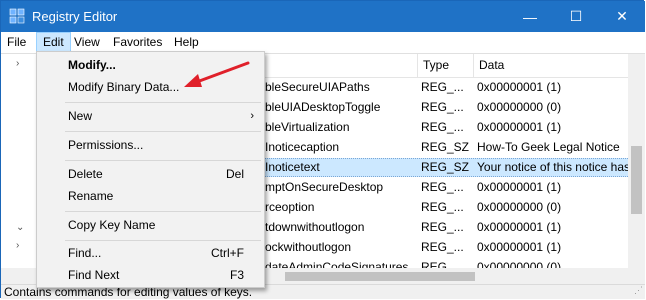 Image resolution: width=646 pixels, height=300 pixels. I want to click on annotation-arrow-icon, so click(217, 74).